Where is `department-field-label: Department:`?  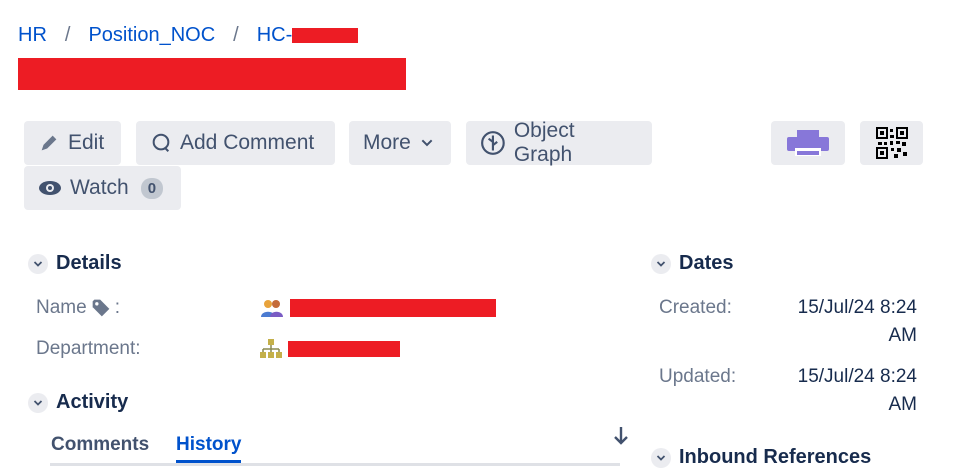 department-field-label: Department: is located at coordinates (88, 348).